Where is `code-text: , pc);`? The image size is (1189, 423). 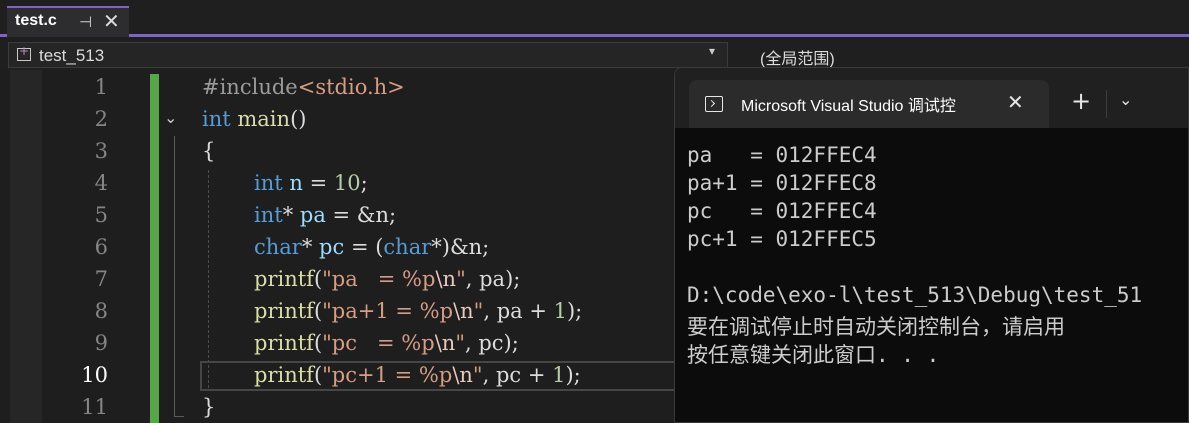
code-text: , pc); is located at coordinates (491, 343).